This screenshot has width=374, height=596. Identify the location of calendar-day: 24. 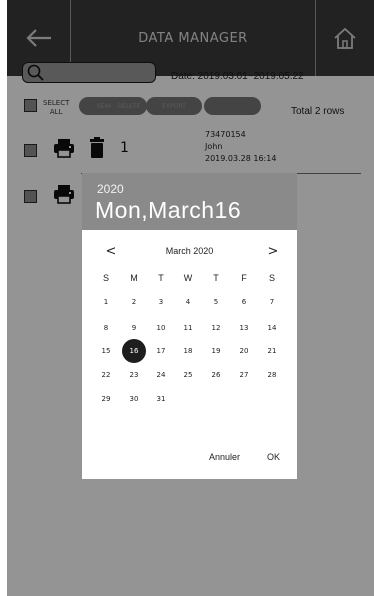
(161, 375).